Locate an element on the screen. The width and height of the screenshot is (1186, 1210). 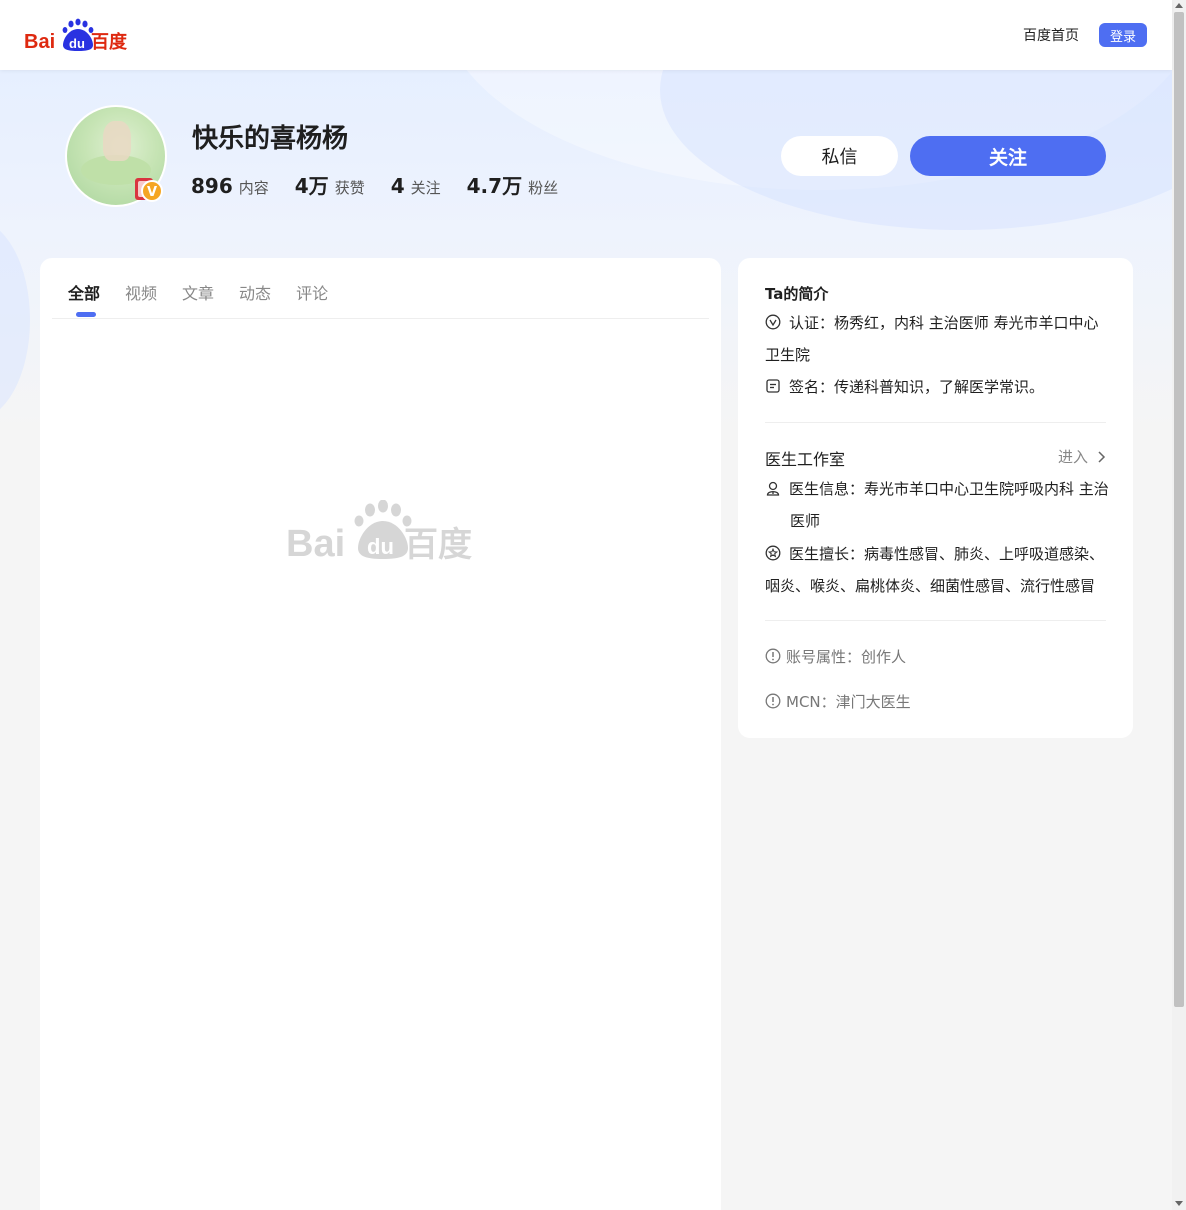
doctor-info-text: 医生信息：寿光市羊口中心卫生院呼吸内科 主治医师 is located at coordinates (949, 505).